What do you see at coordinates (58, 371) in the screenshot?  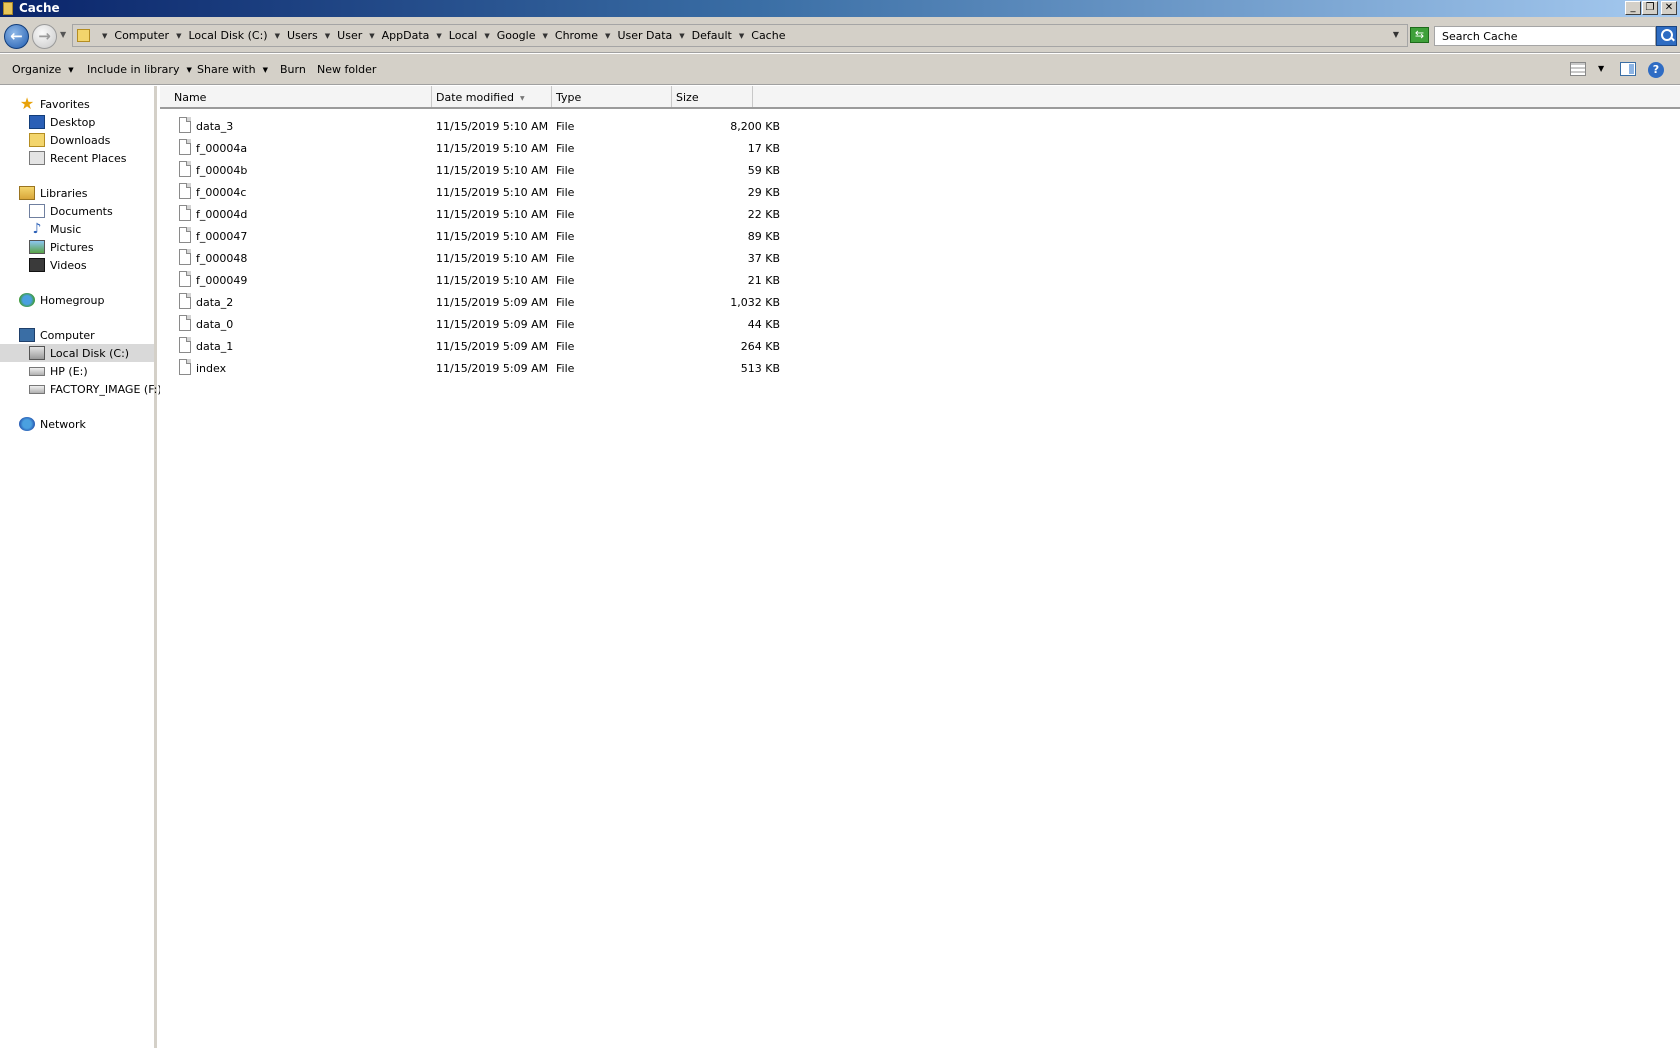 I see `nav-item-hp-drive: HP (E:)` at bounding box center [58, 371].